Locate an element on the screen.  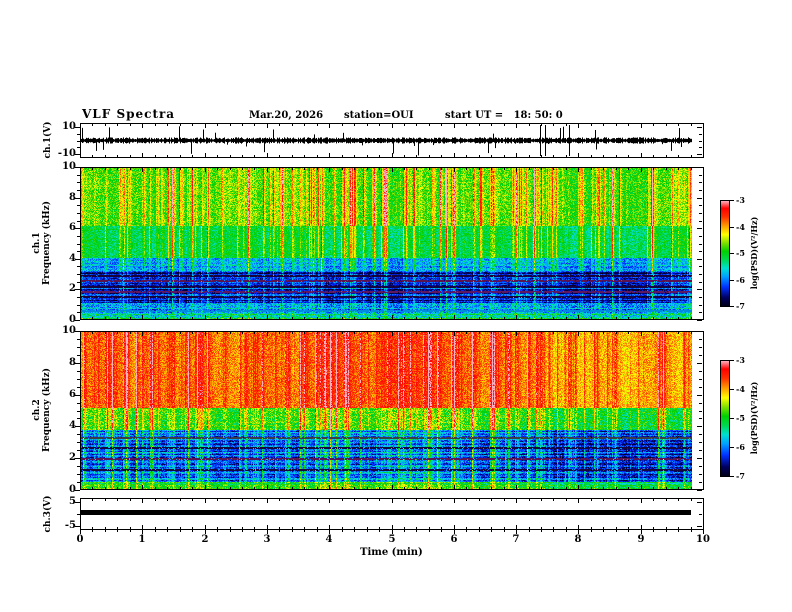
ch2-colorbar-title: log(PSD)(V²/Hz) is located at coordinates (754, 418).